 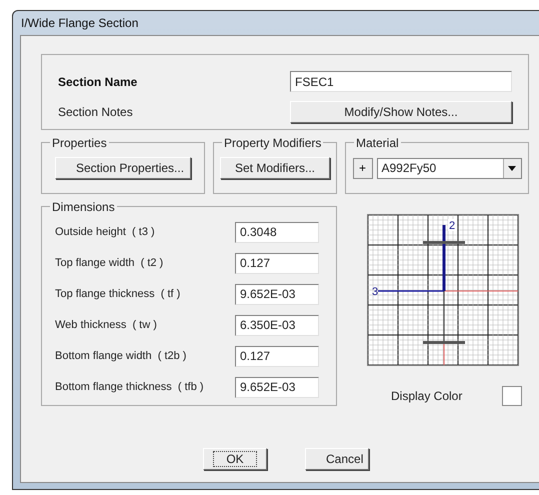 What do you see at coordinates (449, 168) in the screenshot?
I see `material-dropdown: A992Fy50` at bounding box center [449, 168].